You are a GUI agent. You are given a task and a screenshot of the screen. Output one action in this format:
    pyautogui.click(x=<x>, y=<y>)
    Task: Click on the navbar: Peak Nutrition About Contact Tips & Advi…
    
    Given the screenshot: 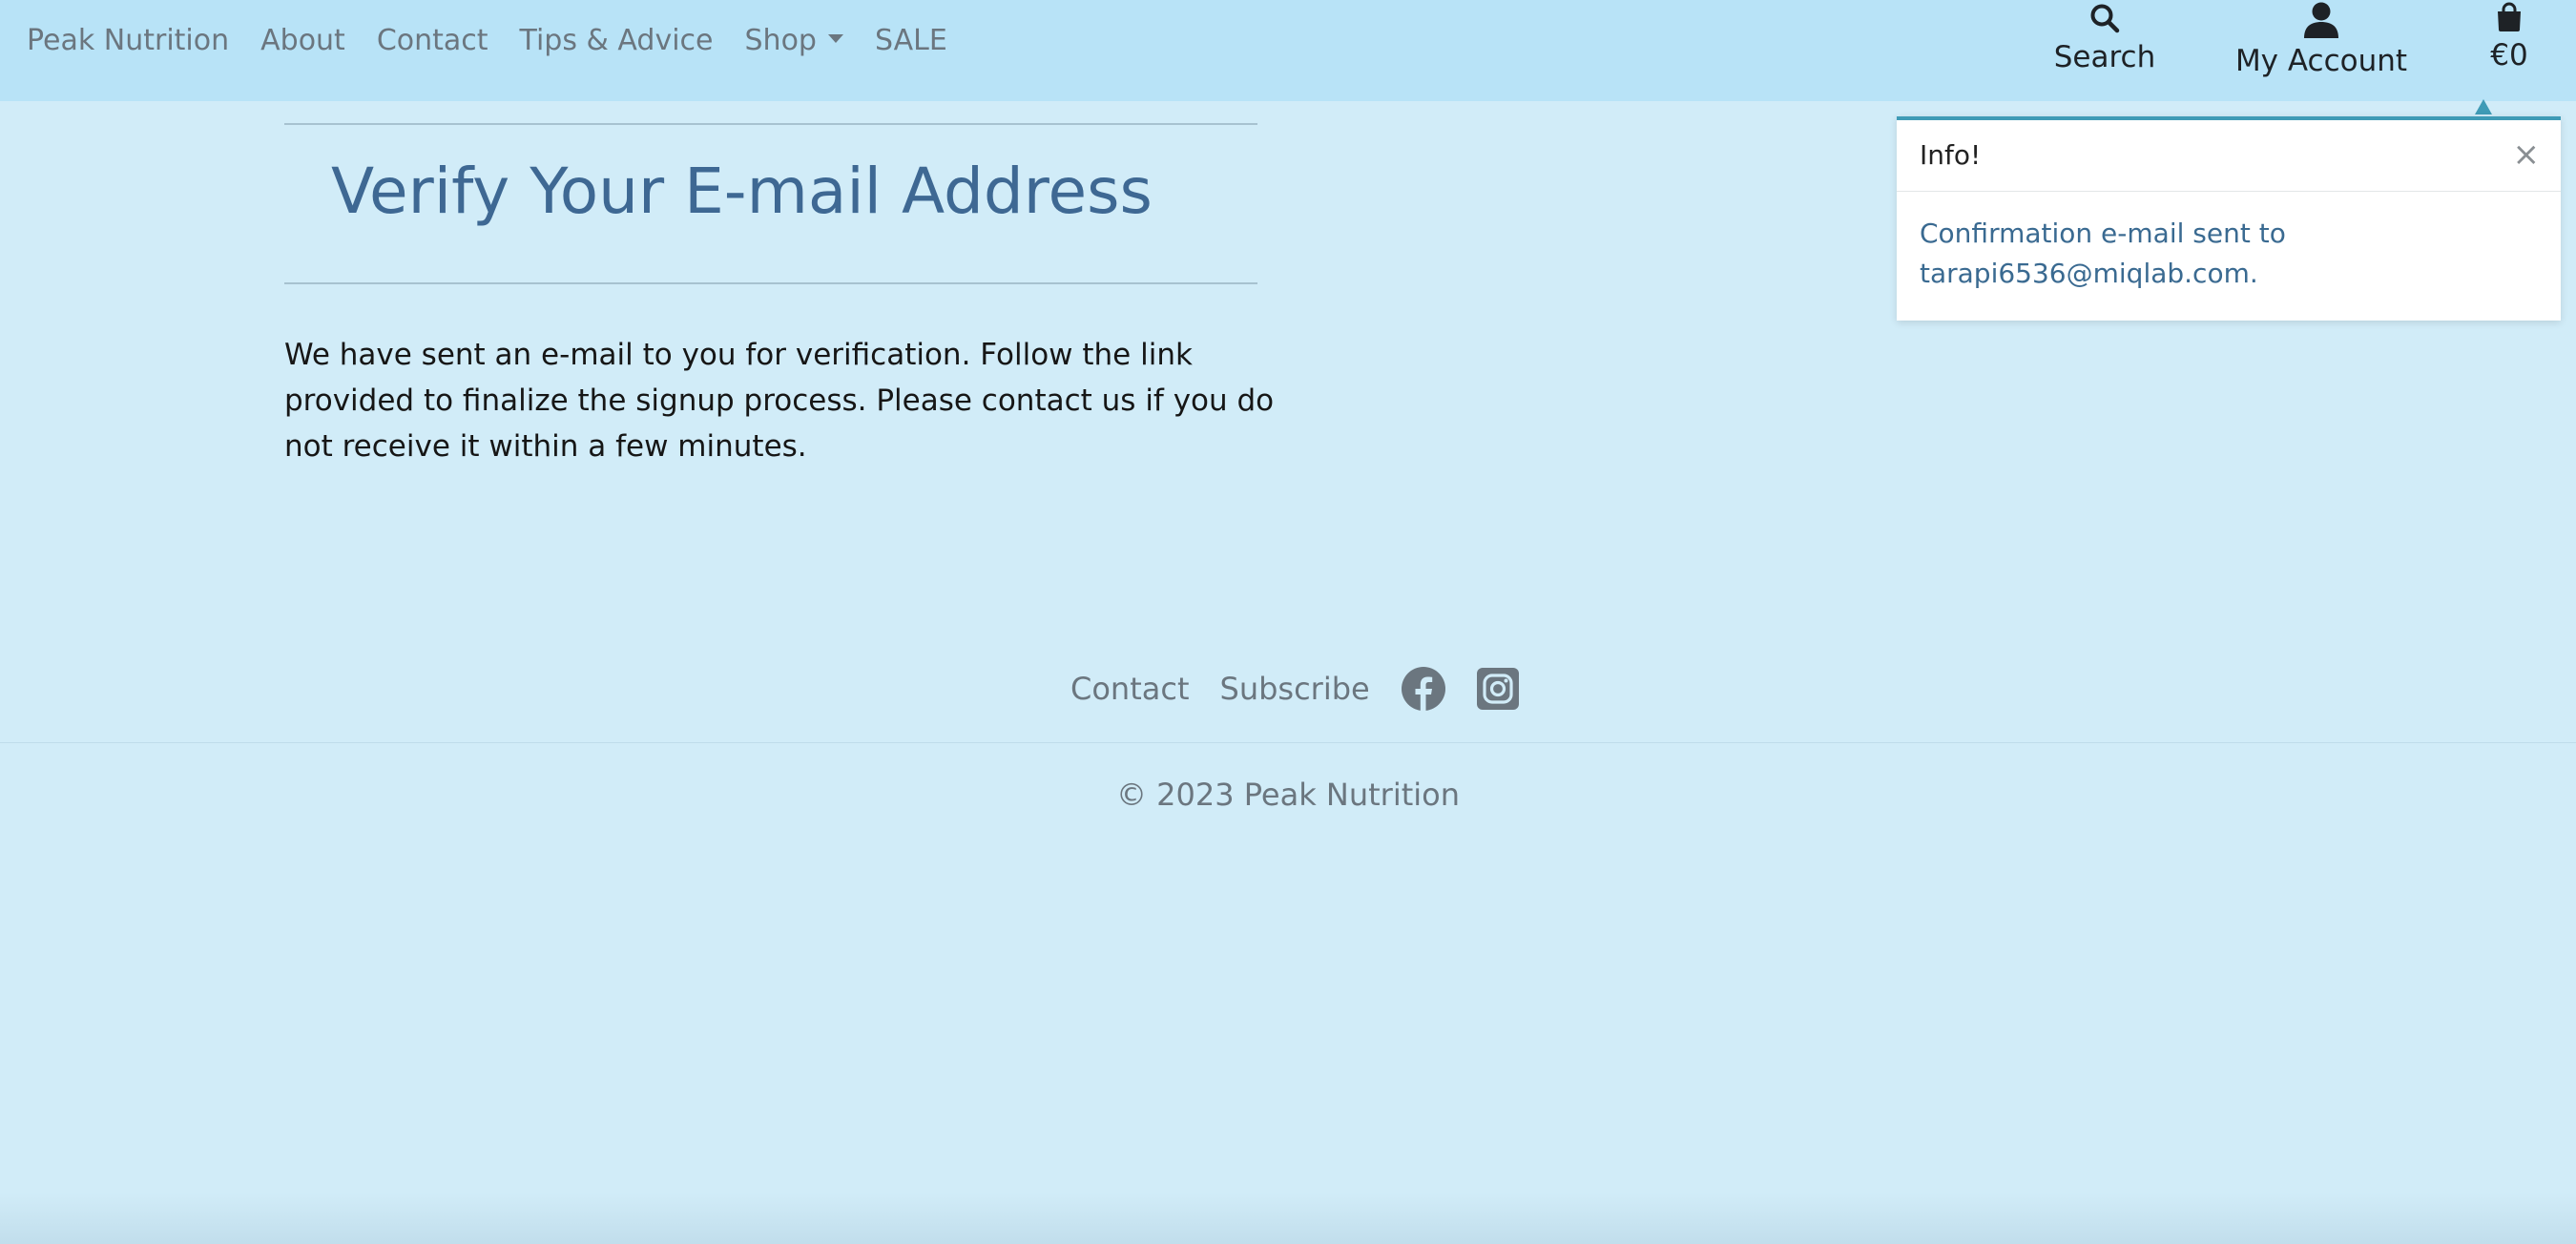 What is the action you would take?
    pyautogui.click(x=1288, y=51)
    